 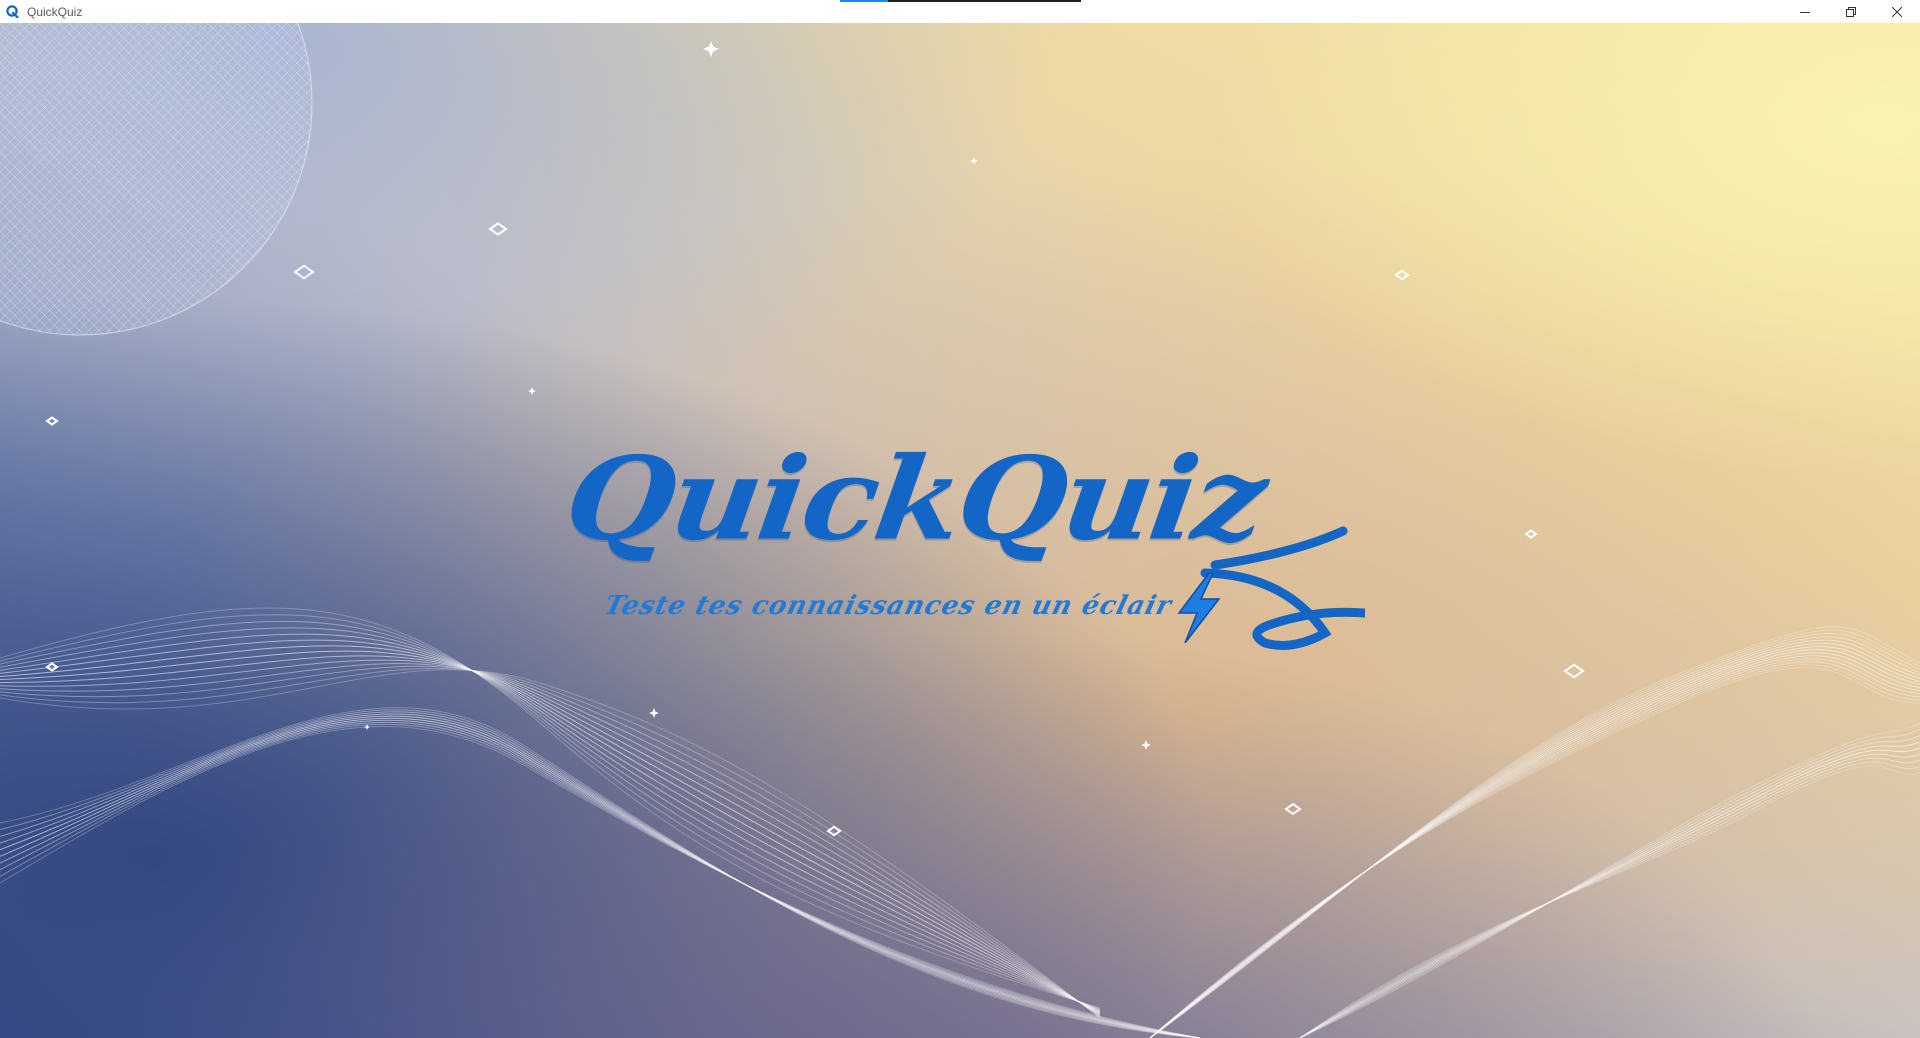 I want to click on loading-progress-fill, so click(x=864, y=1).